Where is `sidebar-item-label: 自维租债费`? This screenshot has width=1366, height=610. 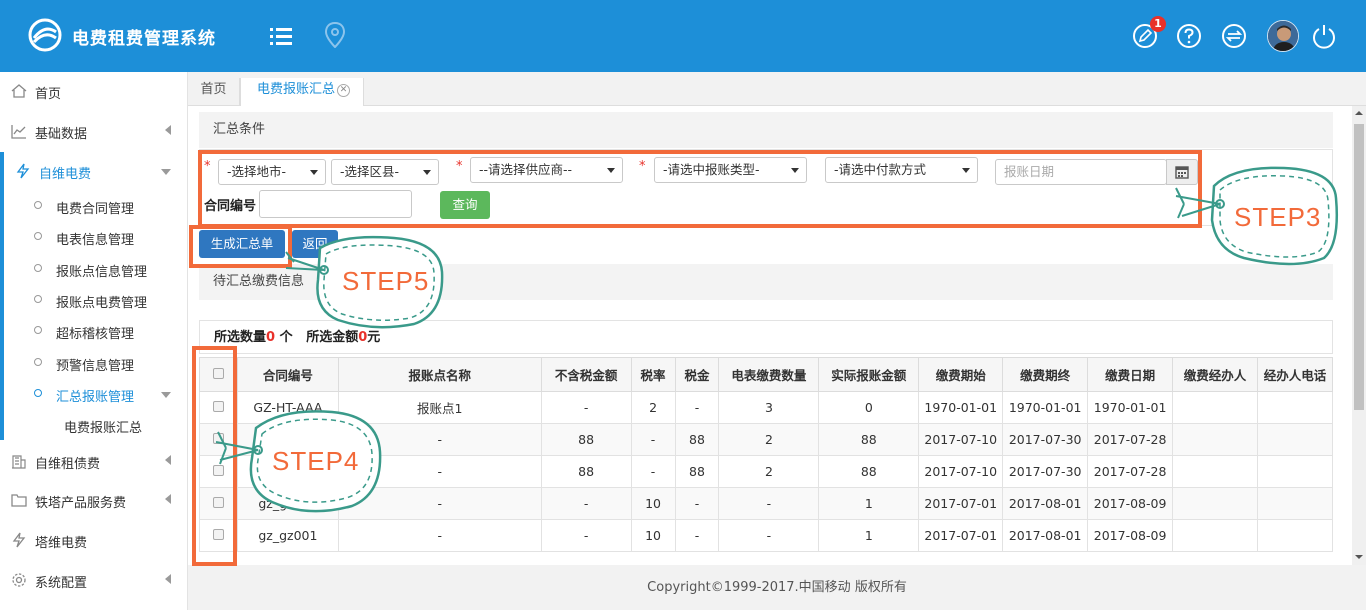
sidebar-item-label: 自维租债费 is located at coordinates (68, 464).